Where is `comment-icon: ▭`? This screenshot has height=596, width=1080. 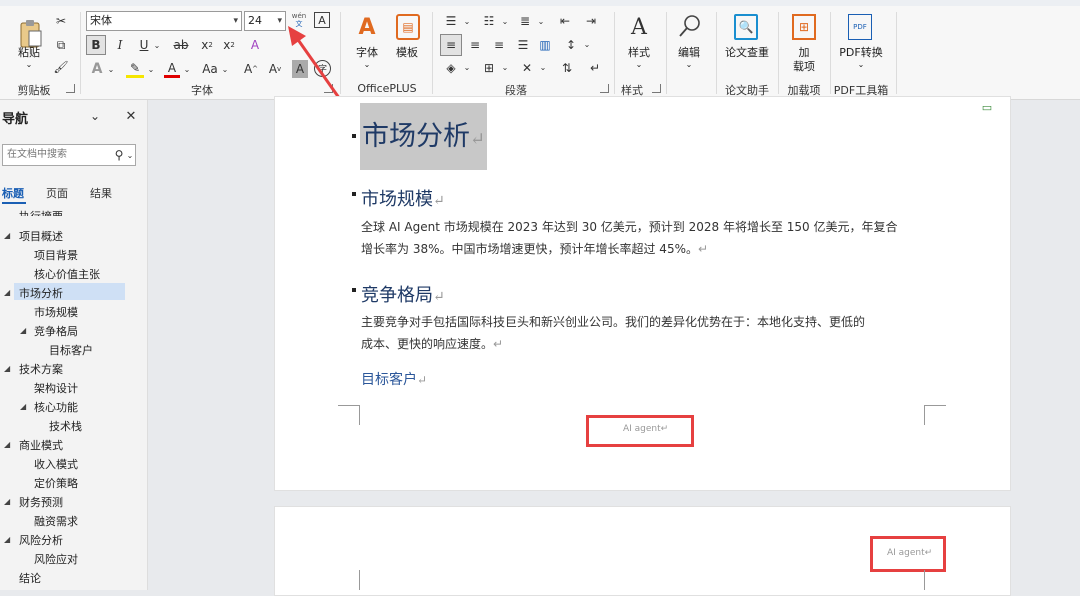 comment-icon: ▭ is located at coordinates (987, 107).